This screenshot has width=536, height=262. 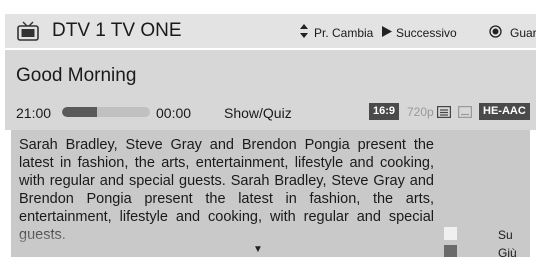 What do you see at coordinates (495, 31) in the screenshot?
I see `ok-button-icon` at bounding box center [495, 31].